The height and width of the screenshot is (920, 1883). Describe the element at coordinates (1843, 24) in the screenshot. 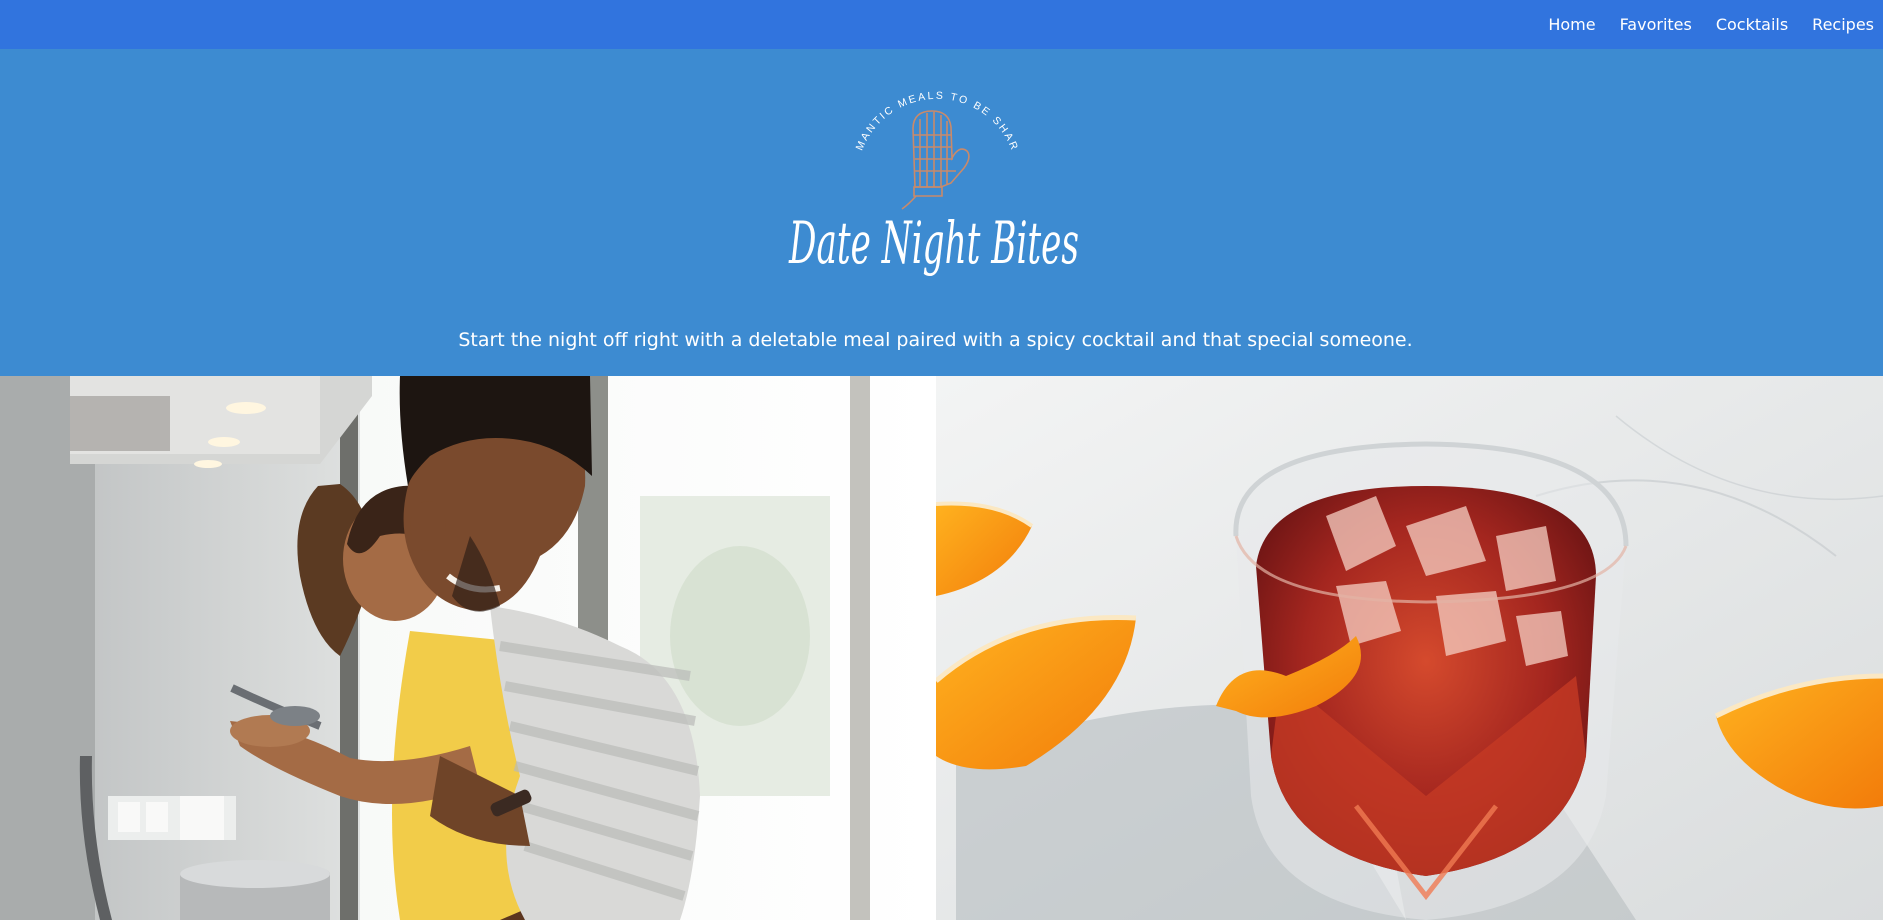

I see `nav-link-recipes: Recipes` at that location.